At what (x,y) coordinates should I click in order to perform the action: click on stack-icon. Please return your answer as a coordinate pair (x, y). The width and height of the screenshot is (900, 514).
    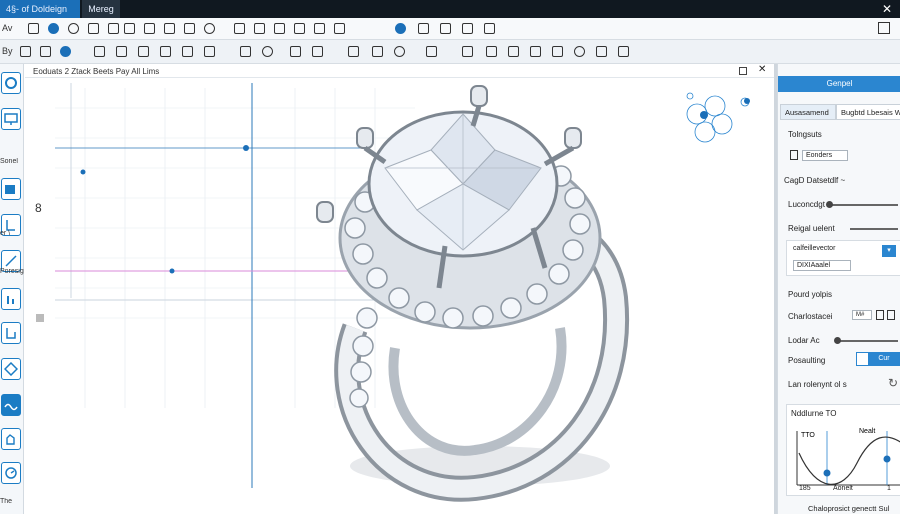
    Looking at the image, I should click on (209, 51).